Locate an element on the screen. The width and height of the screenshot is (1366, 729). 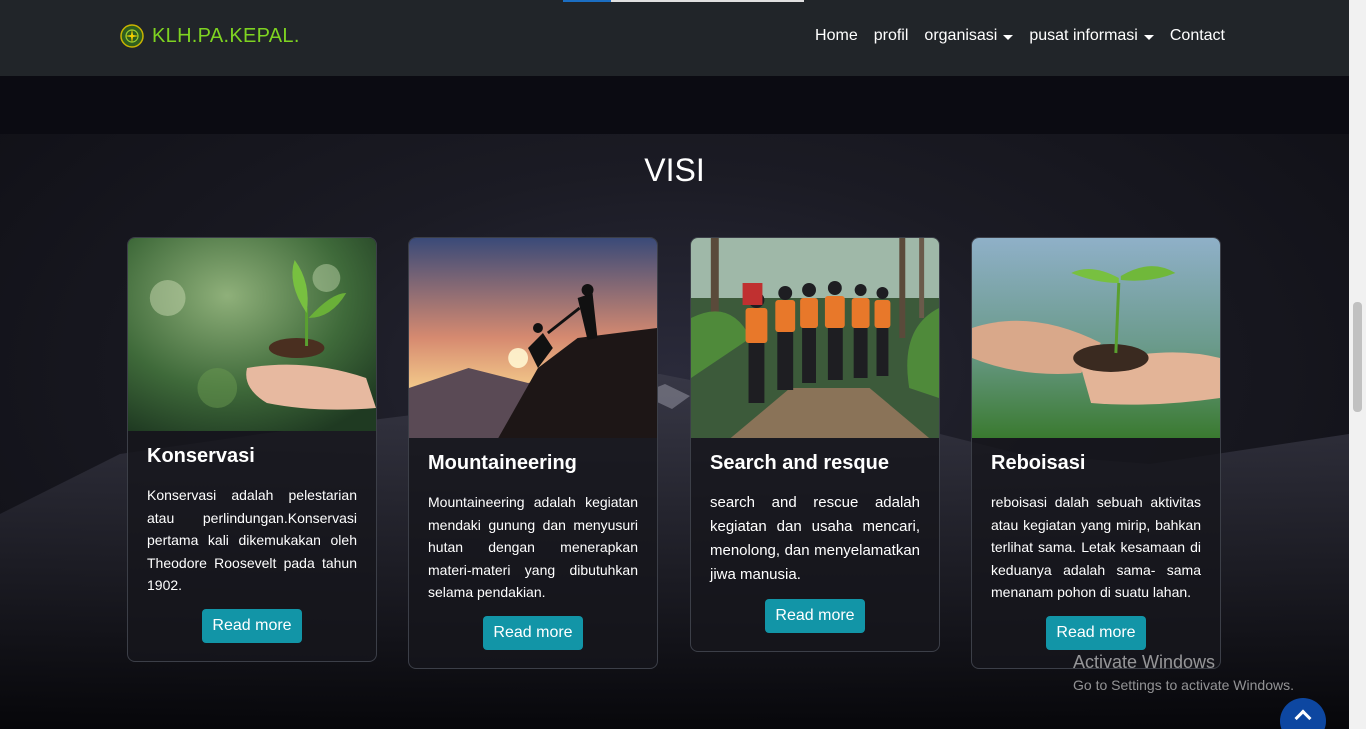
nav-profil-label: profil is located at coordinates (891, 35).